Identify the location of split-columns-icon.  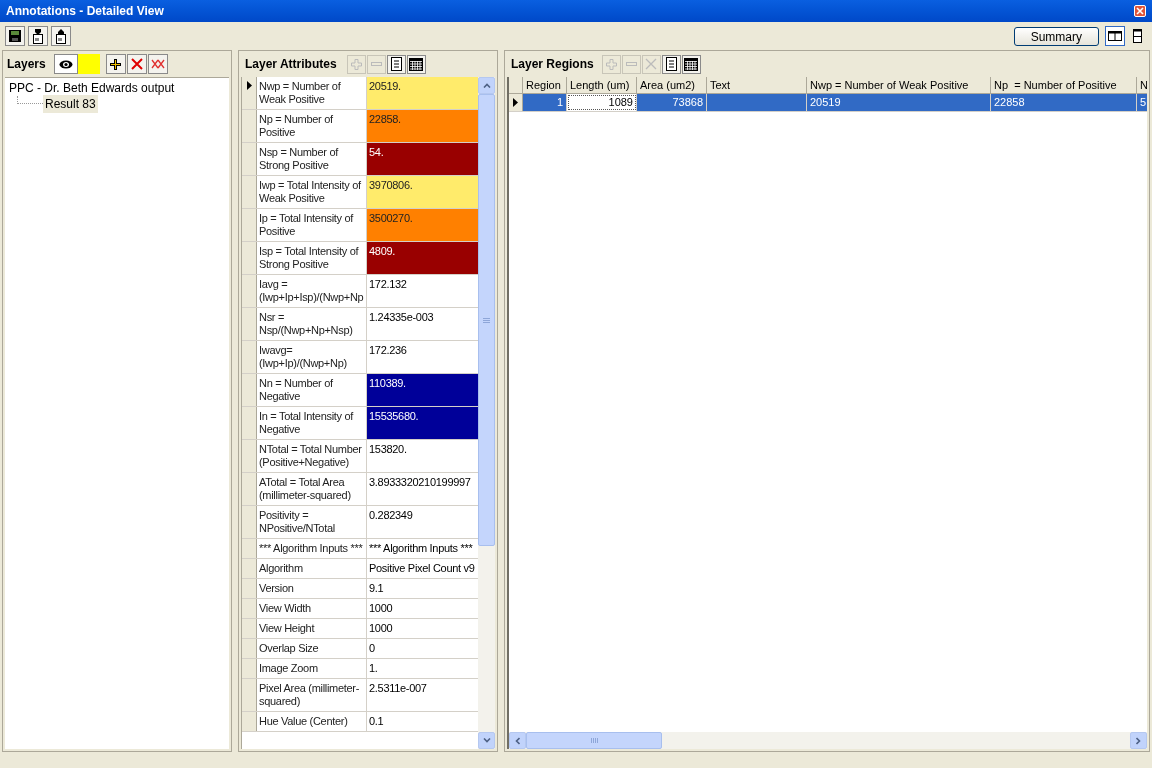
(1115, 36).